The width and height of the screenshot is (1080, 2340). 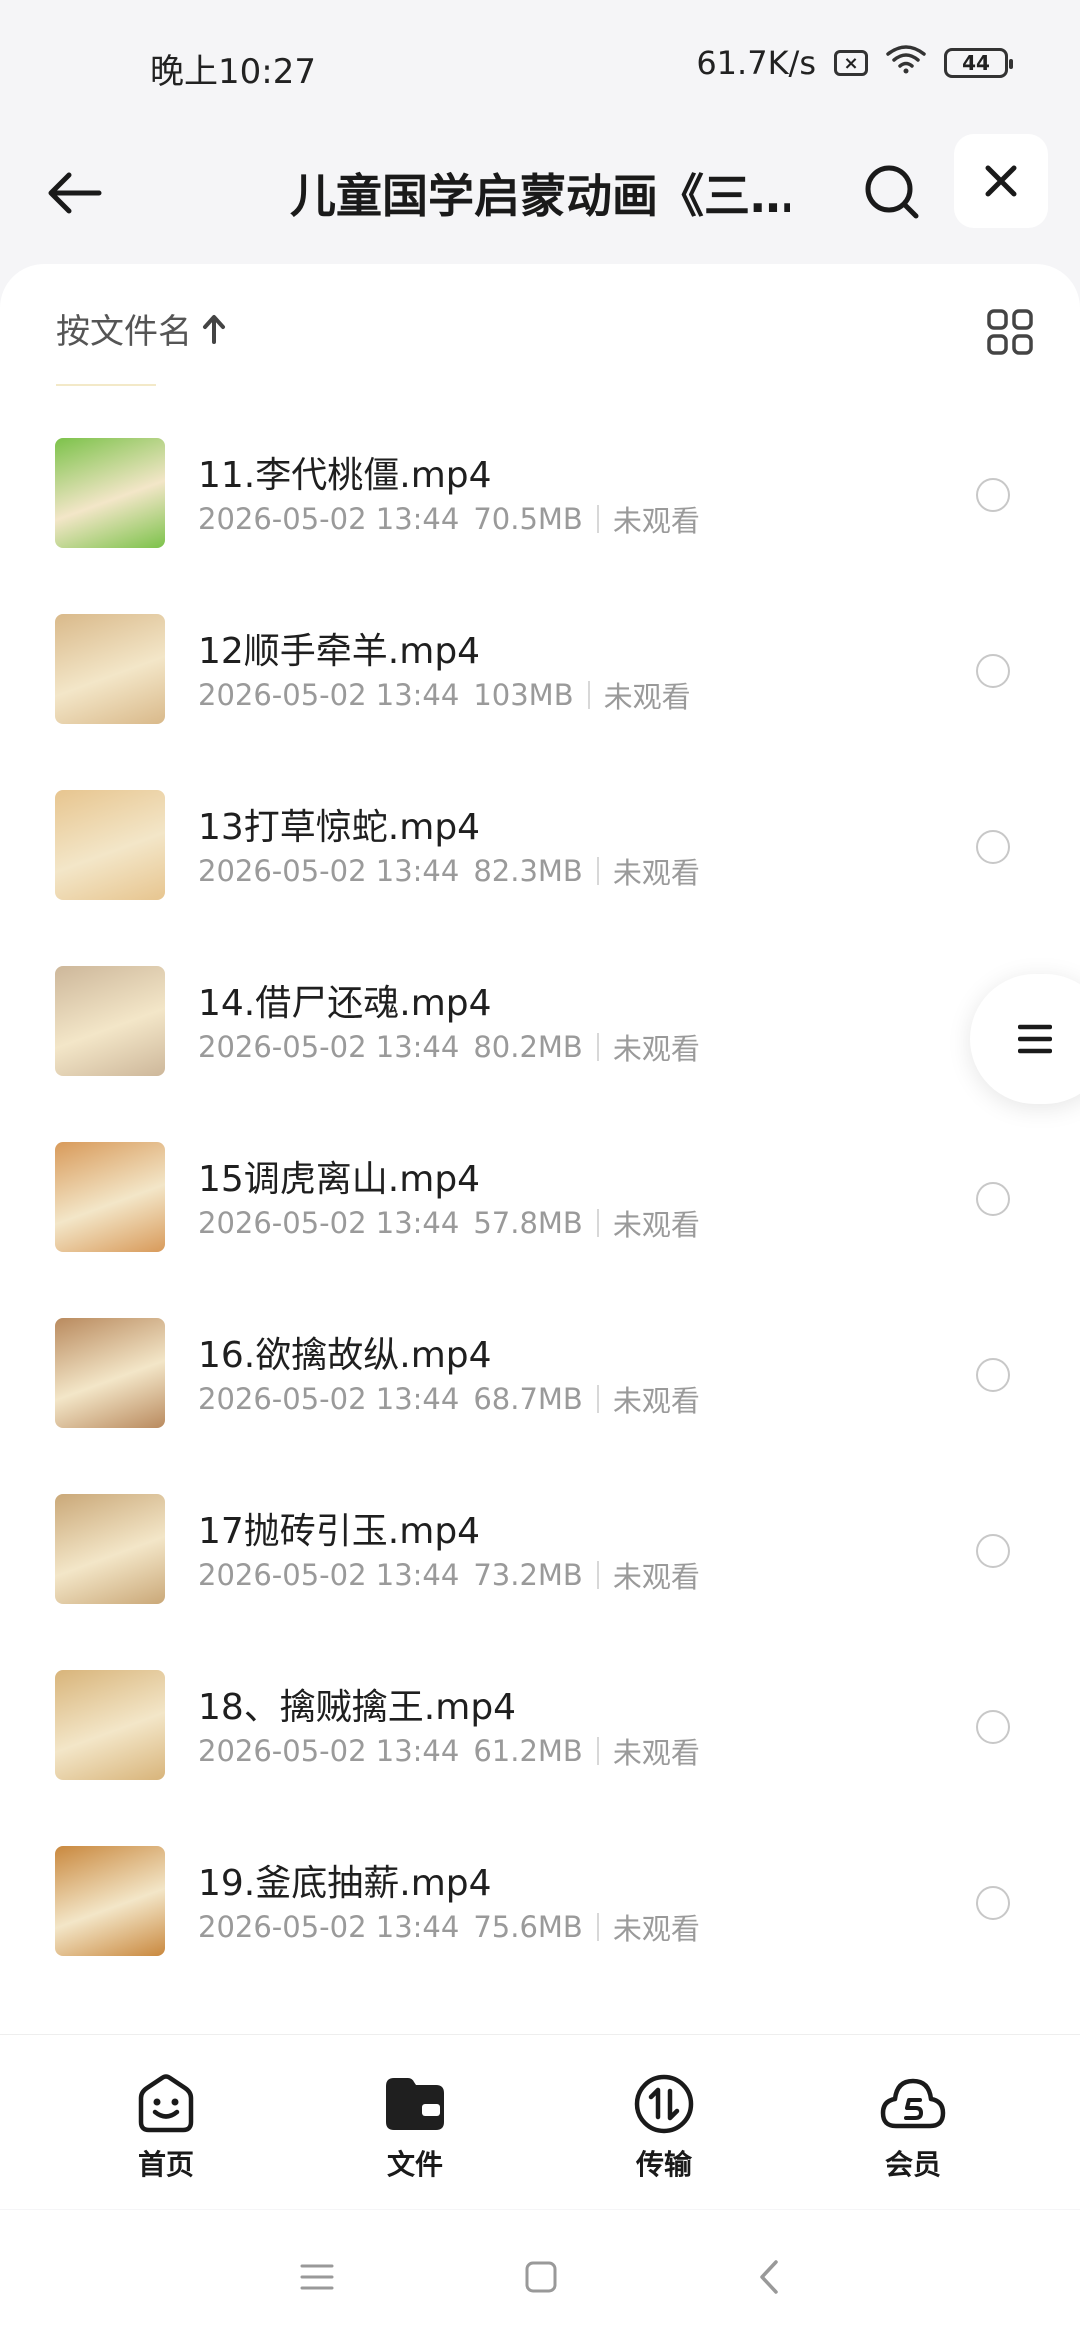 What do you see at coordinates (528, 1751) in the screenshot?
I see `file-size: 61.2MB` at bounding box center [528, 1751].